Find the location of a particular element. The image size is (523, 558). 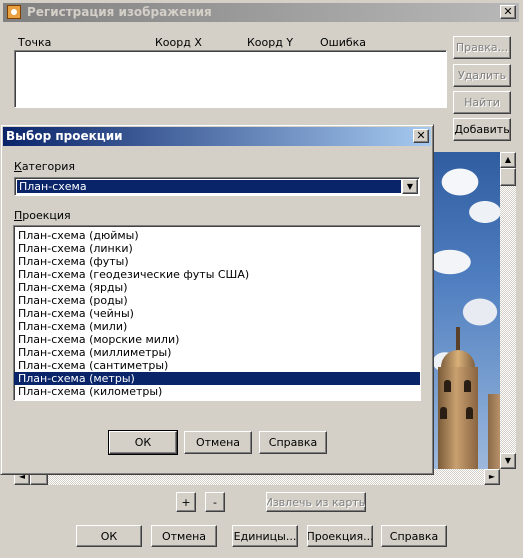

projection-label-rest: роекция is located at coordinates (46, 215).